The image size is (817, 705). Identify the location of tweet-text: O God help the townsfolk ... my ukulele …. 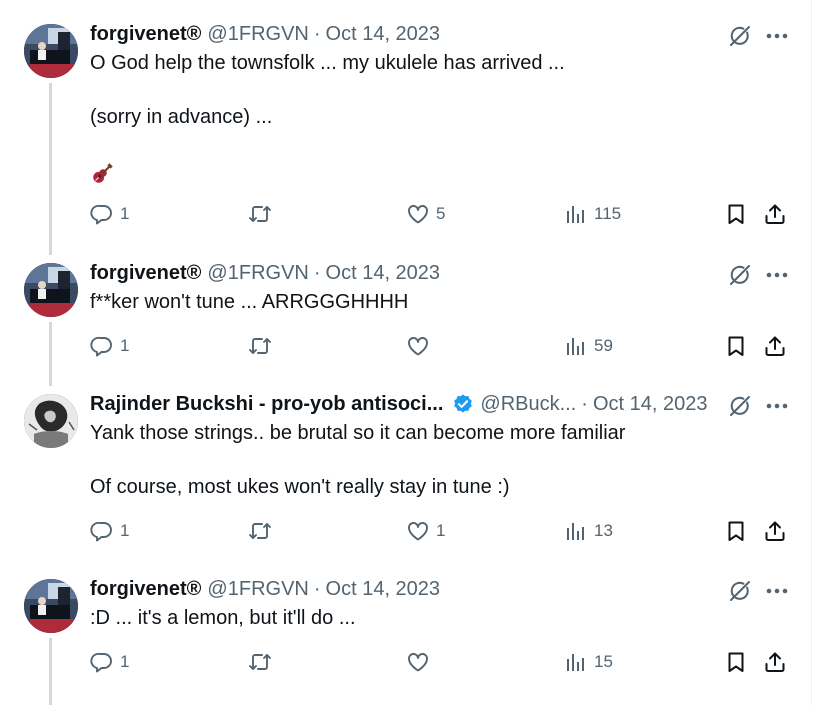
(327, 90).